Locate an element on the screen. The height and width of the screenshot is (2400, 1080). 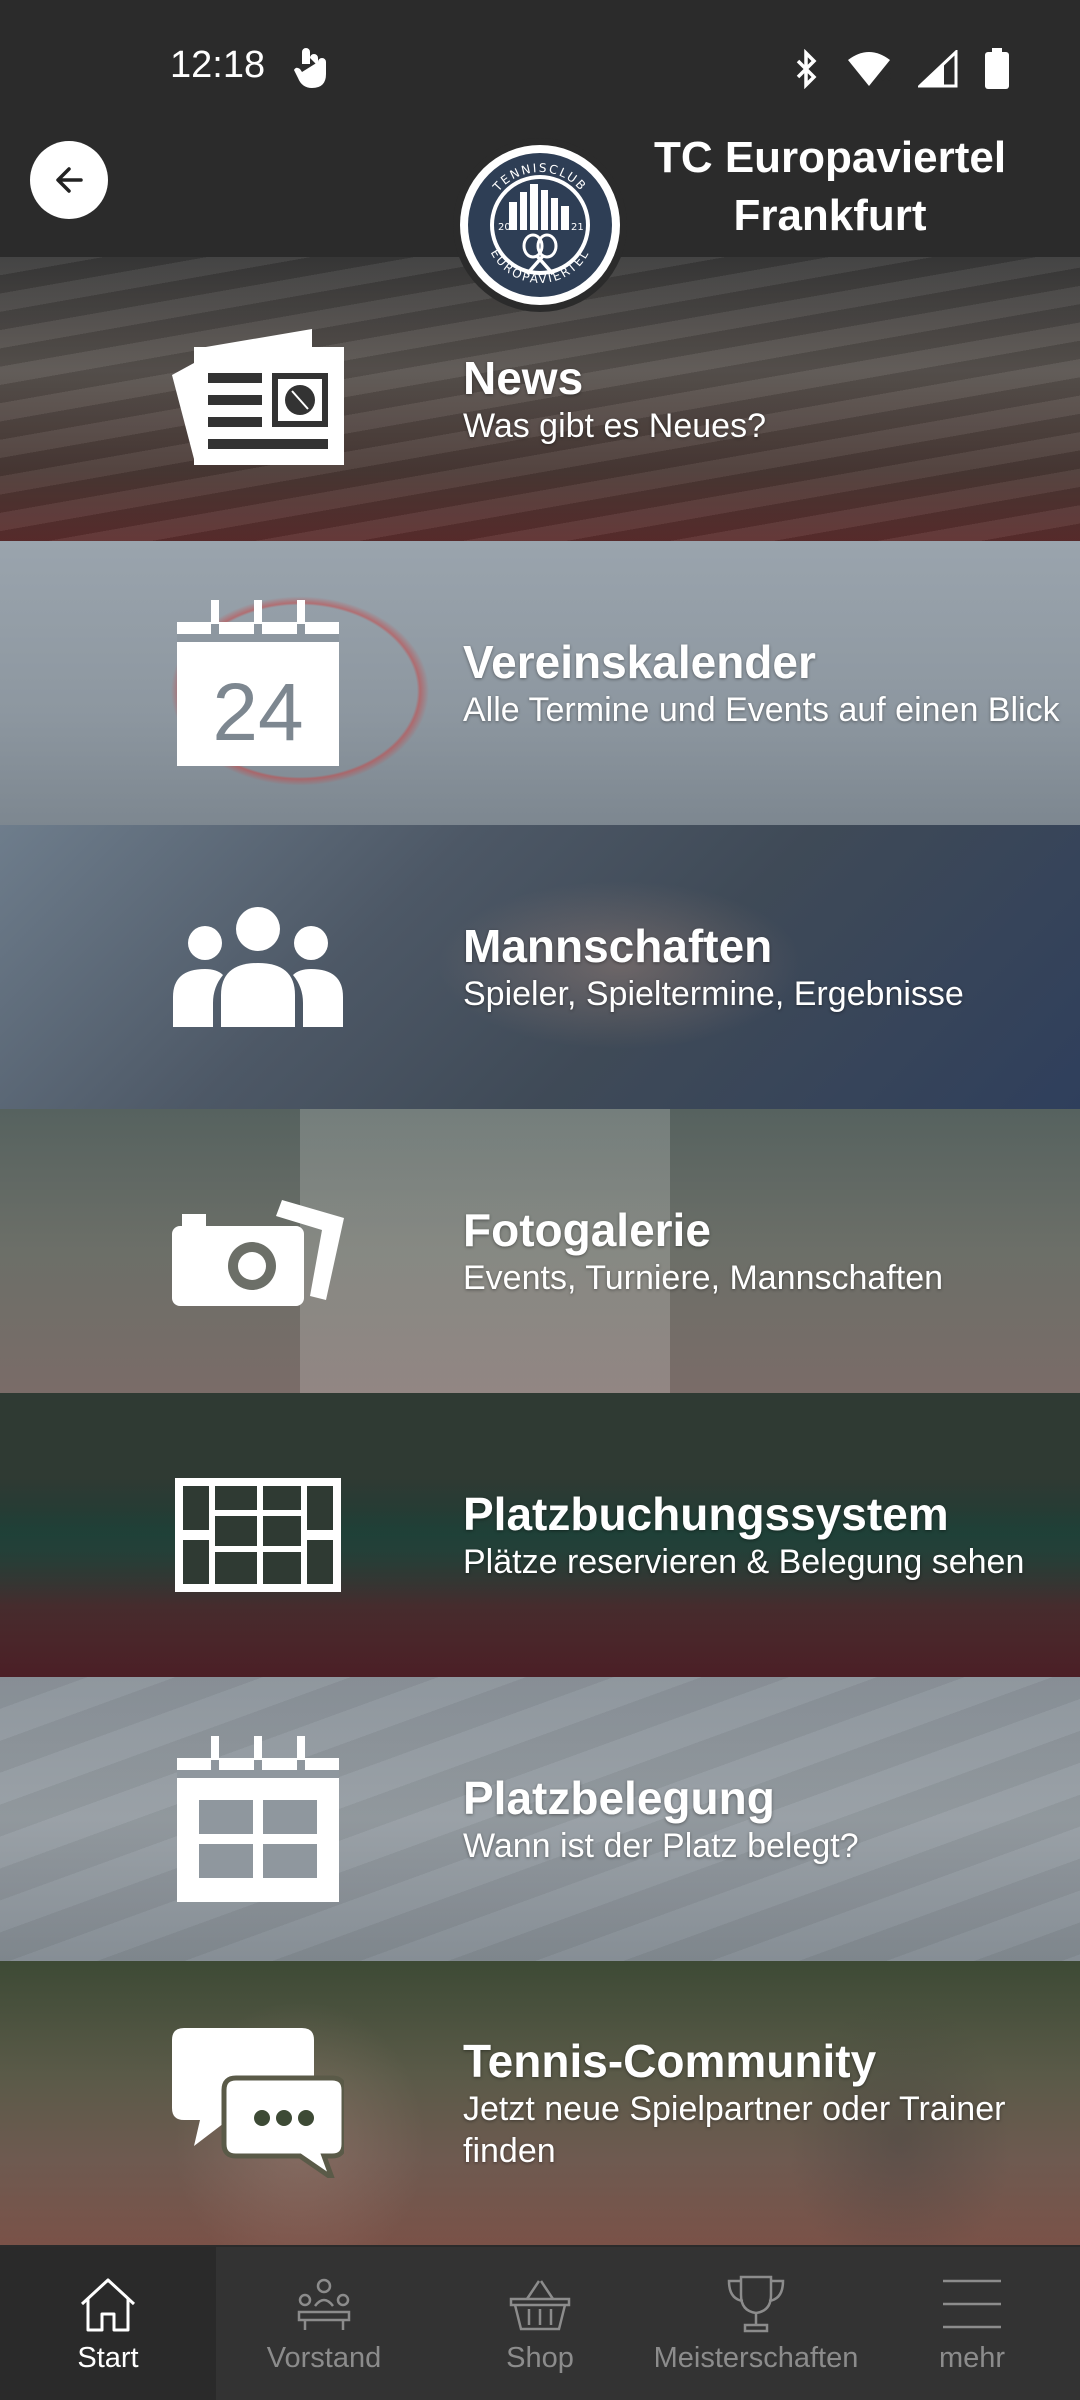
nav-mehr: mehr is located at coordinates (972, 2323).